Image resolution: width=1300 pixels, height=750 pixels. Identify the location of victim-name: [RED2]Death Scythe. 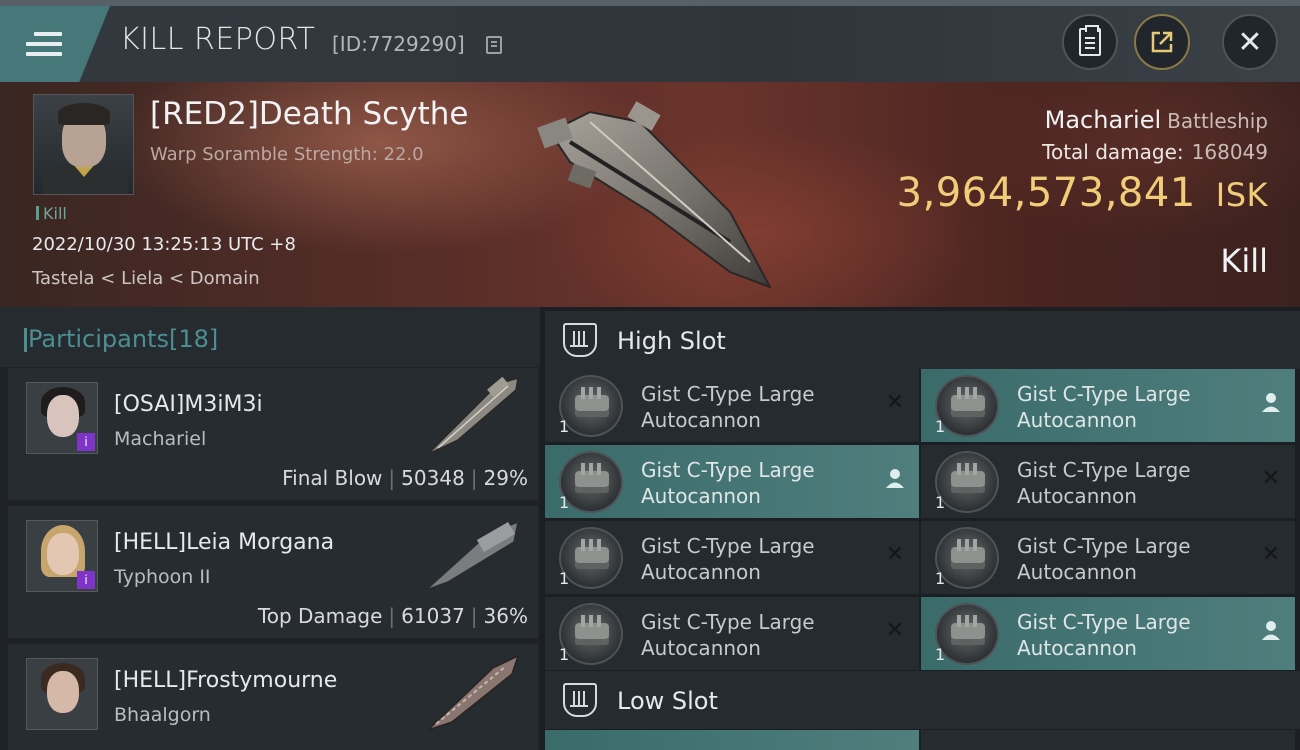
(309, 114).